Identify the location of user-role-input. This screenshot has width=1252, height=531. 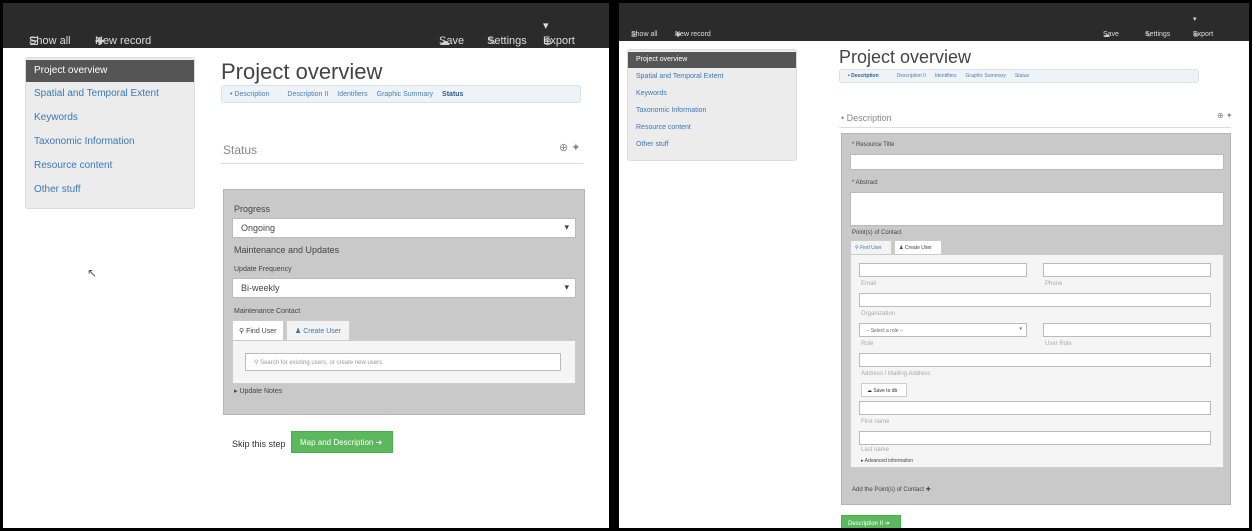
(1127, 330).